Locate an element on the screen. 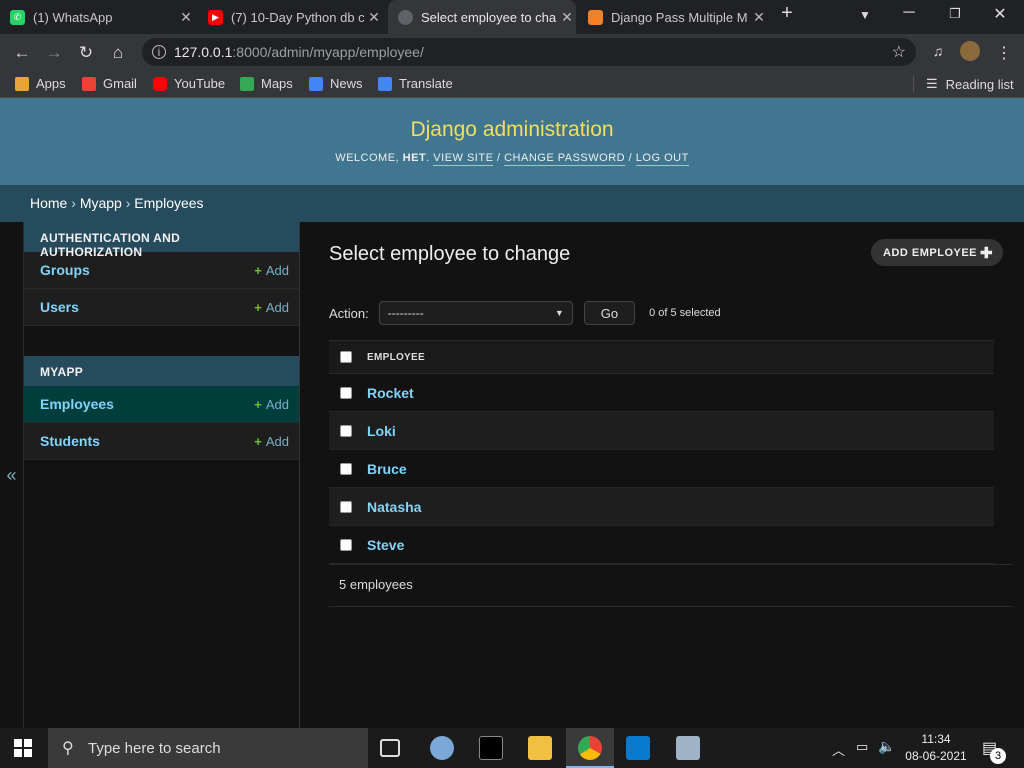  tab-search-icon: ▼ is located at coordinates (865, 15).